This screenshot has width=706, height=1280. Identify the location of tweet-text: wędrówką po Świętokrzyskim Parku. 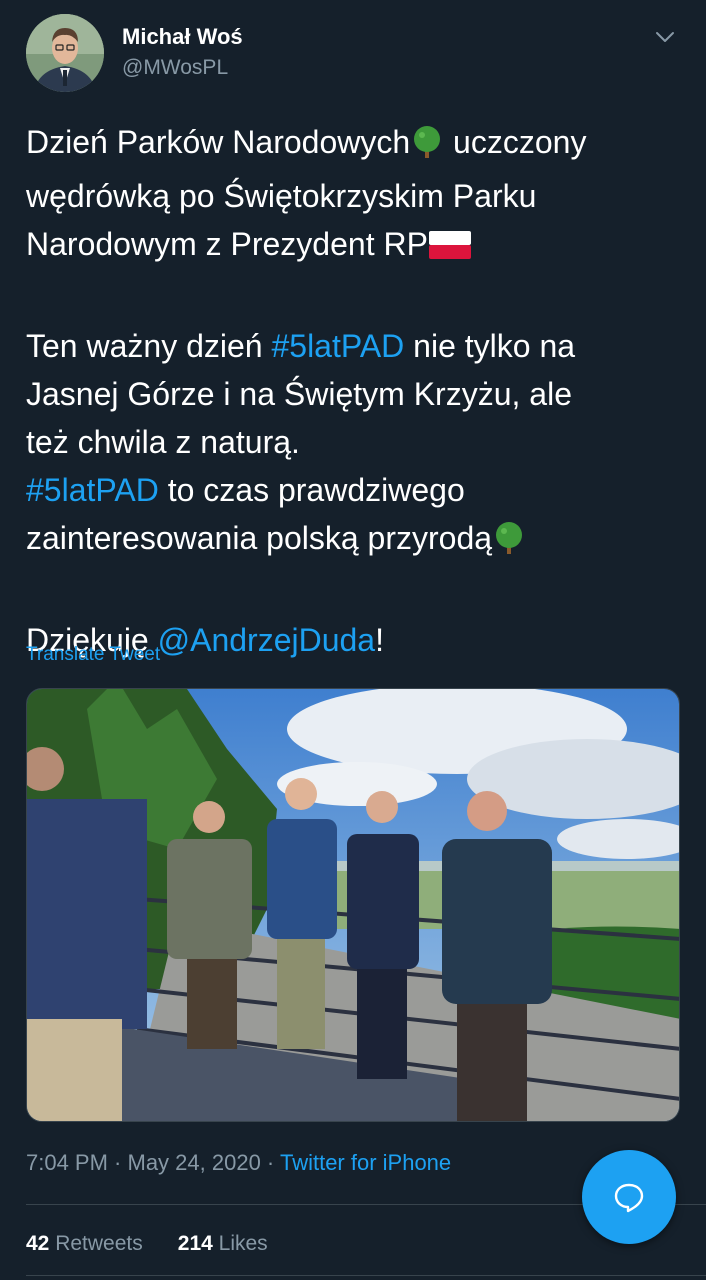
(281, 196).